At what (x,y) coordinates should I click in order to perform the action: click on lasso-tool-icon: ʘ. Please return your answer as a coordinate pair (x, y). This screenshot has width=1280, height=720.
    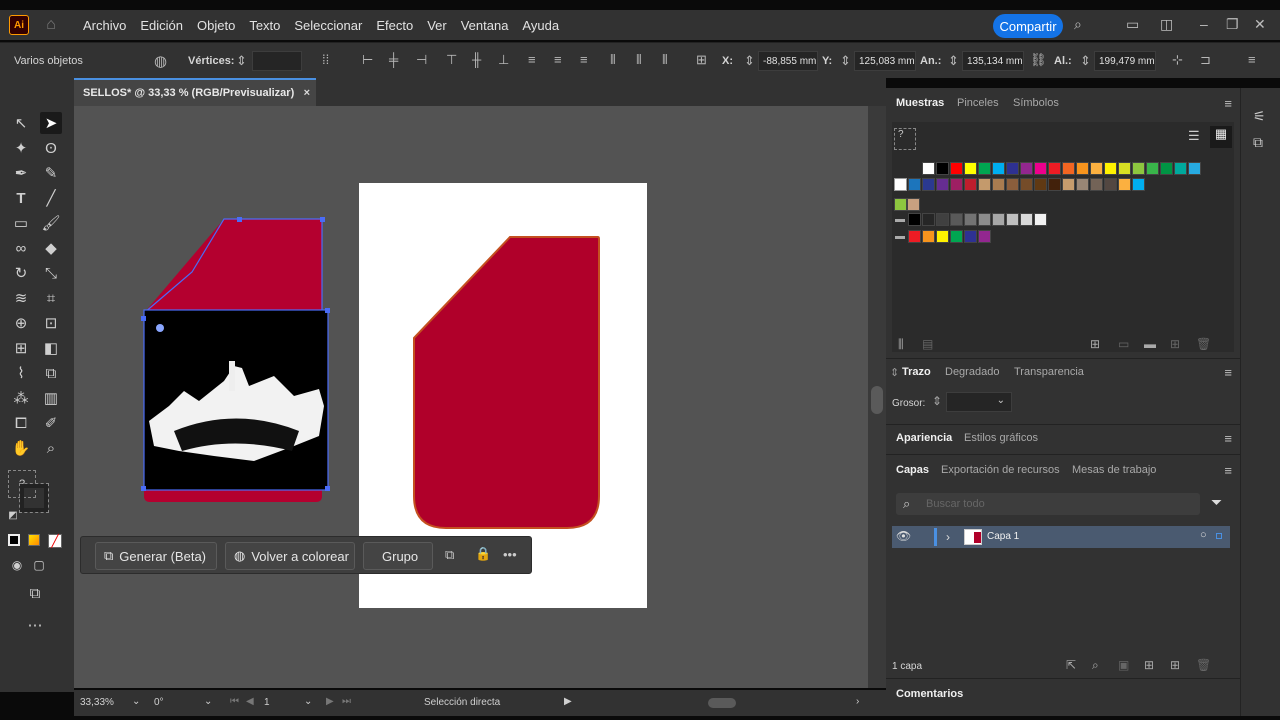
    Looking at the image, I should click on (51, 148).